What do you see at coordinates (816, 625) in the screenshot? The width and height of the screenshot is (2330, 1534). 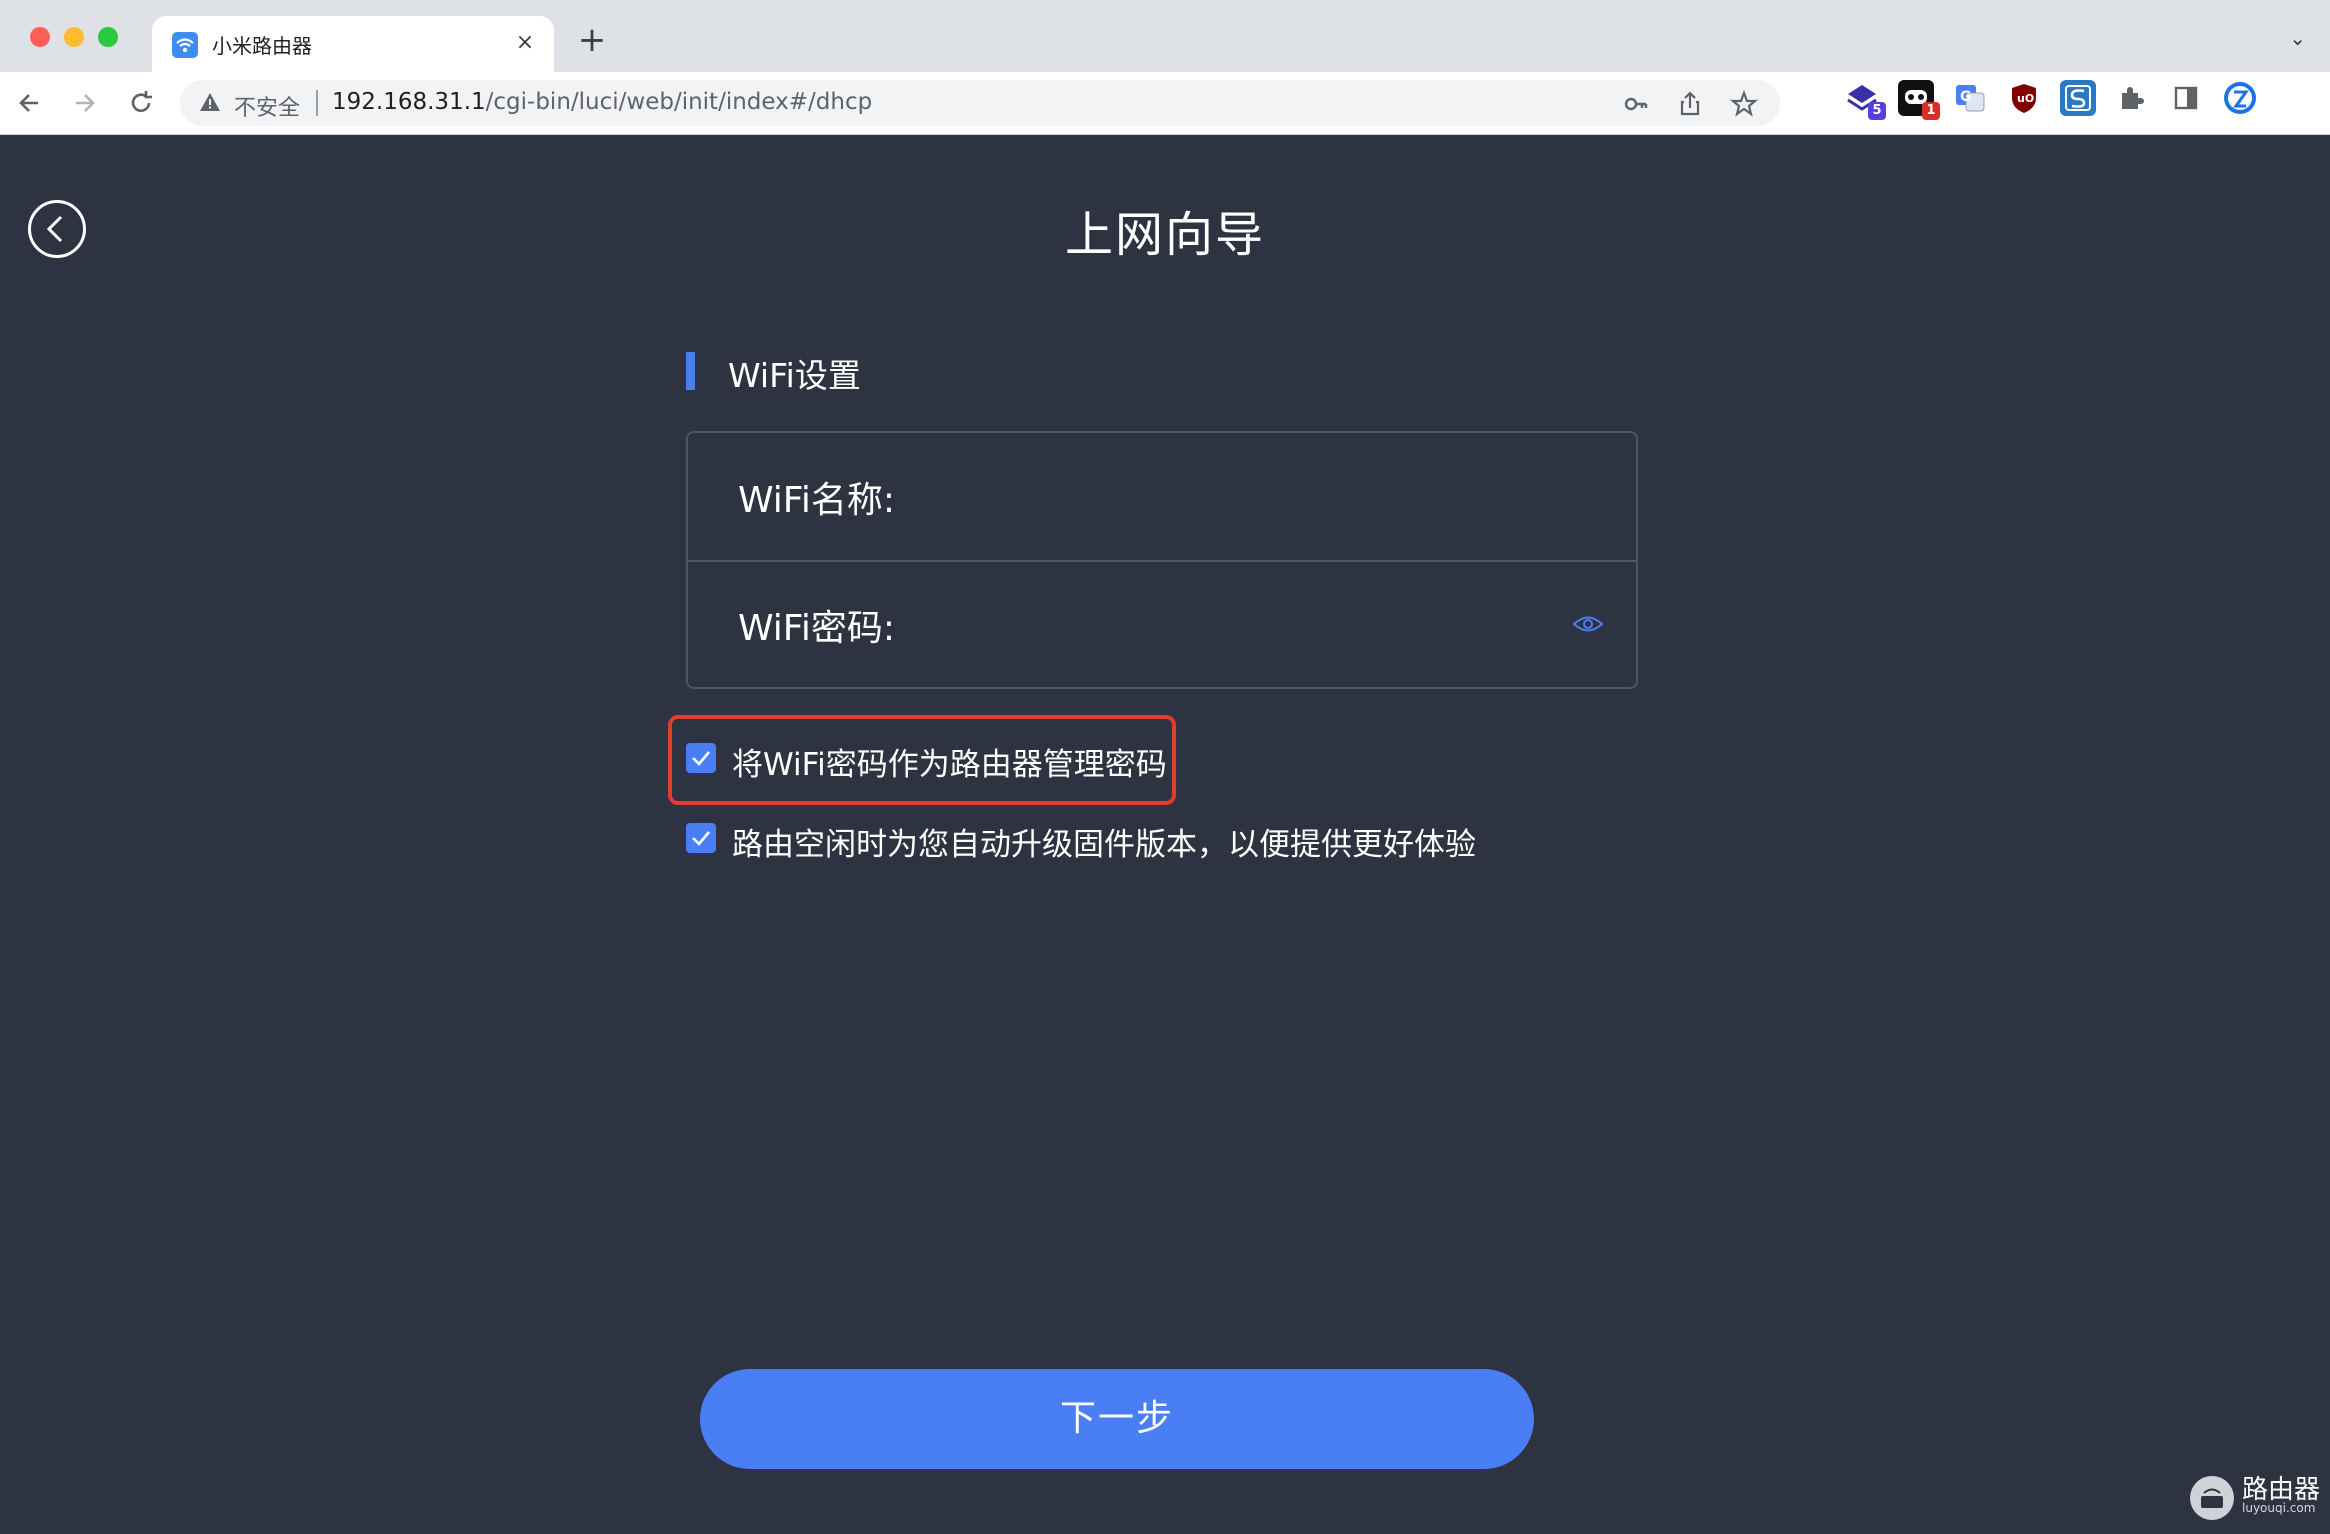 I see `wifi-password-field: WiFi密码:` at bounding box center [816, 625].